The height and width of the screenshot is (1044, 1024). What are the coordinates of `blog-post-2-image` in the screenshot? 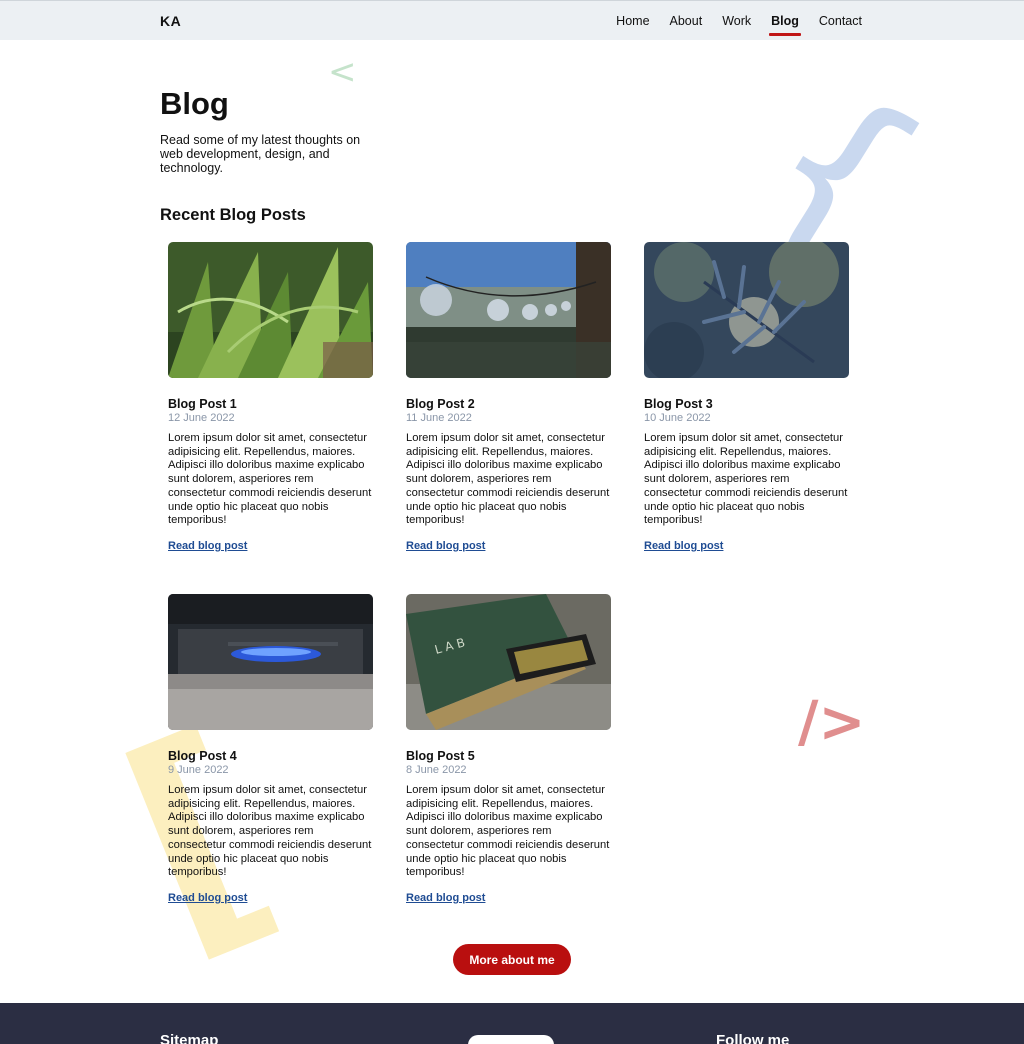 It's located at (508, 310).